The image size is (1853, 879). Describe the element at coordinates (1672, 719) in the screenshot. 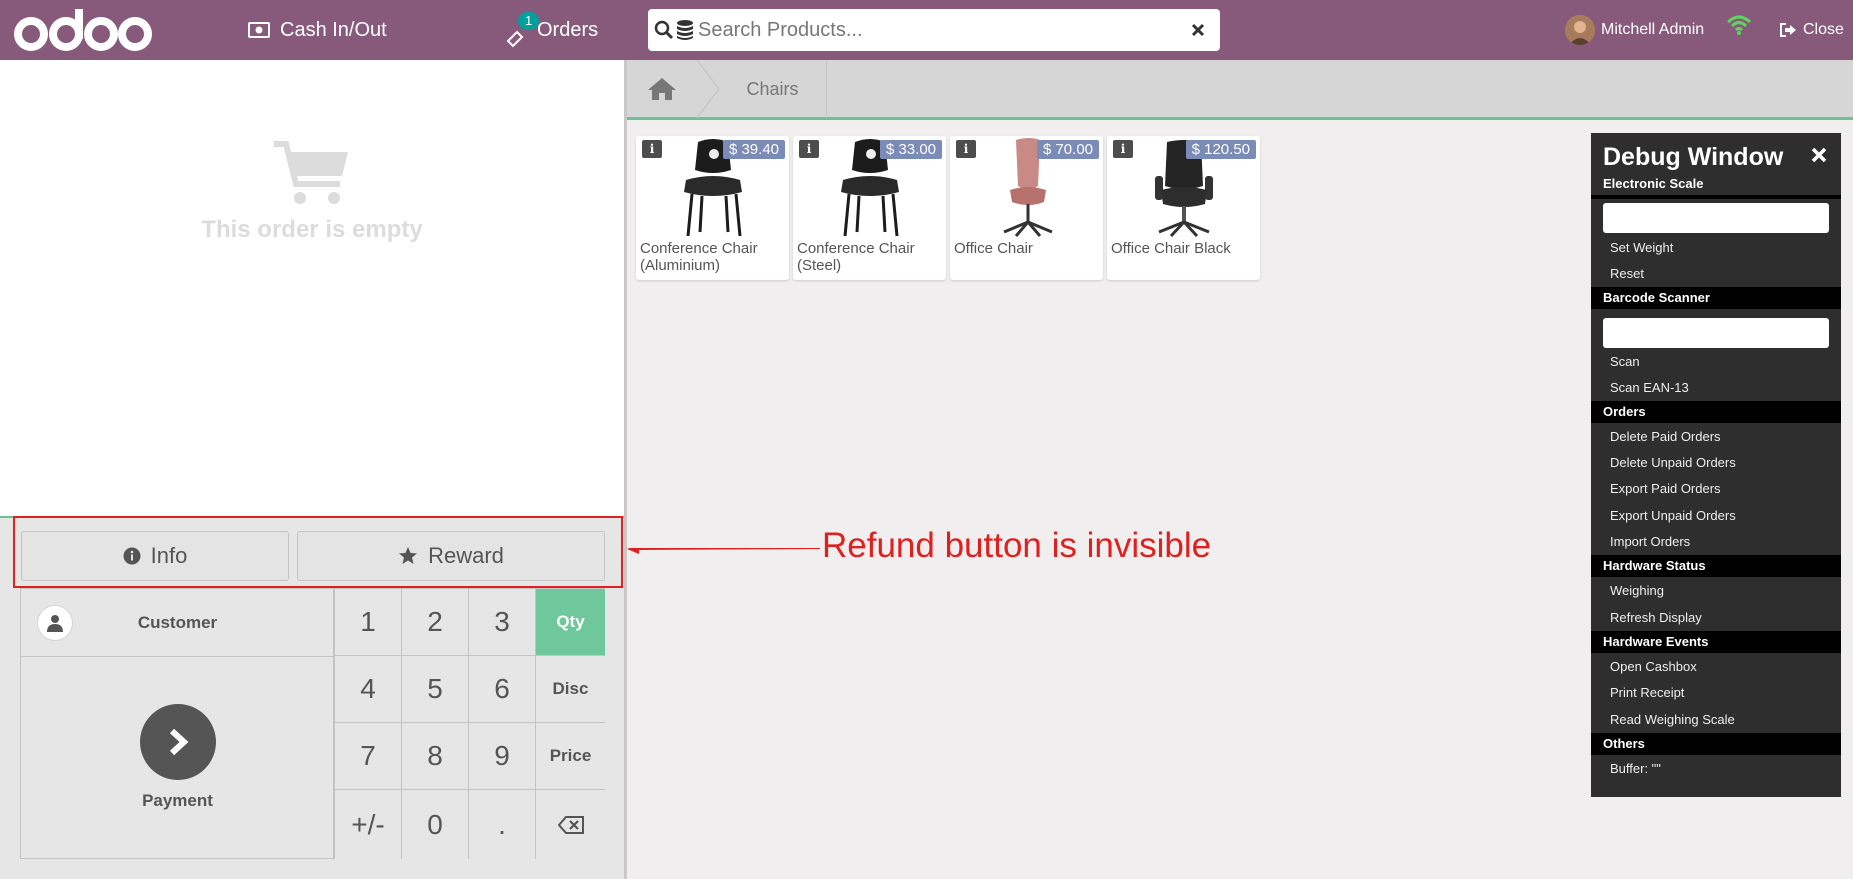

I see `read-weighing-scale-link: Read Weighing Scale` at that location.